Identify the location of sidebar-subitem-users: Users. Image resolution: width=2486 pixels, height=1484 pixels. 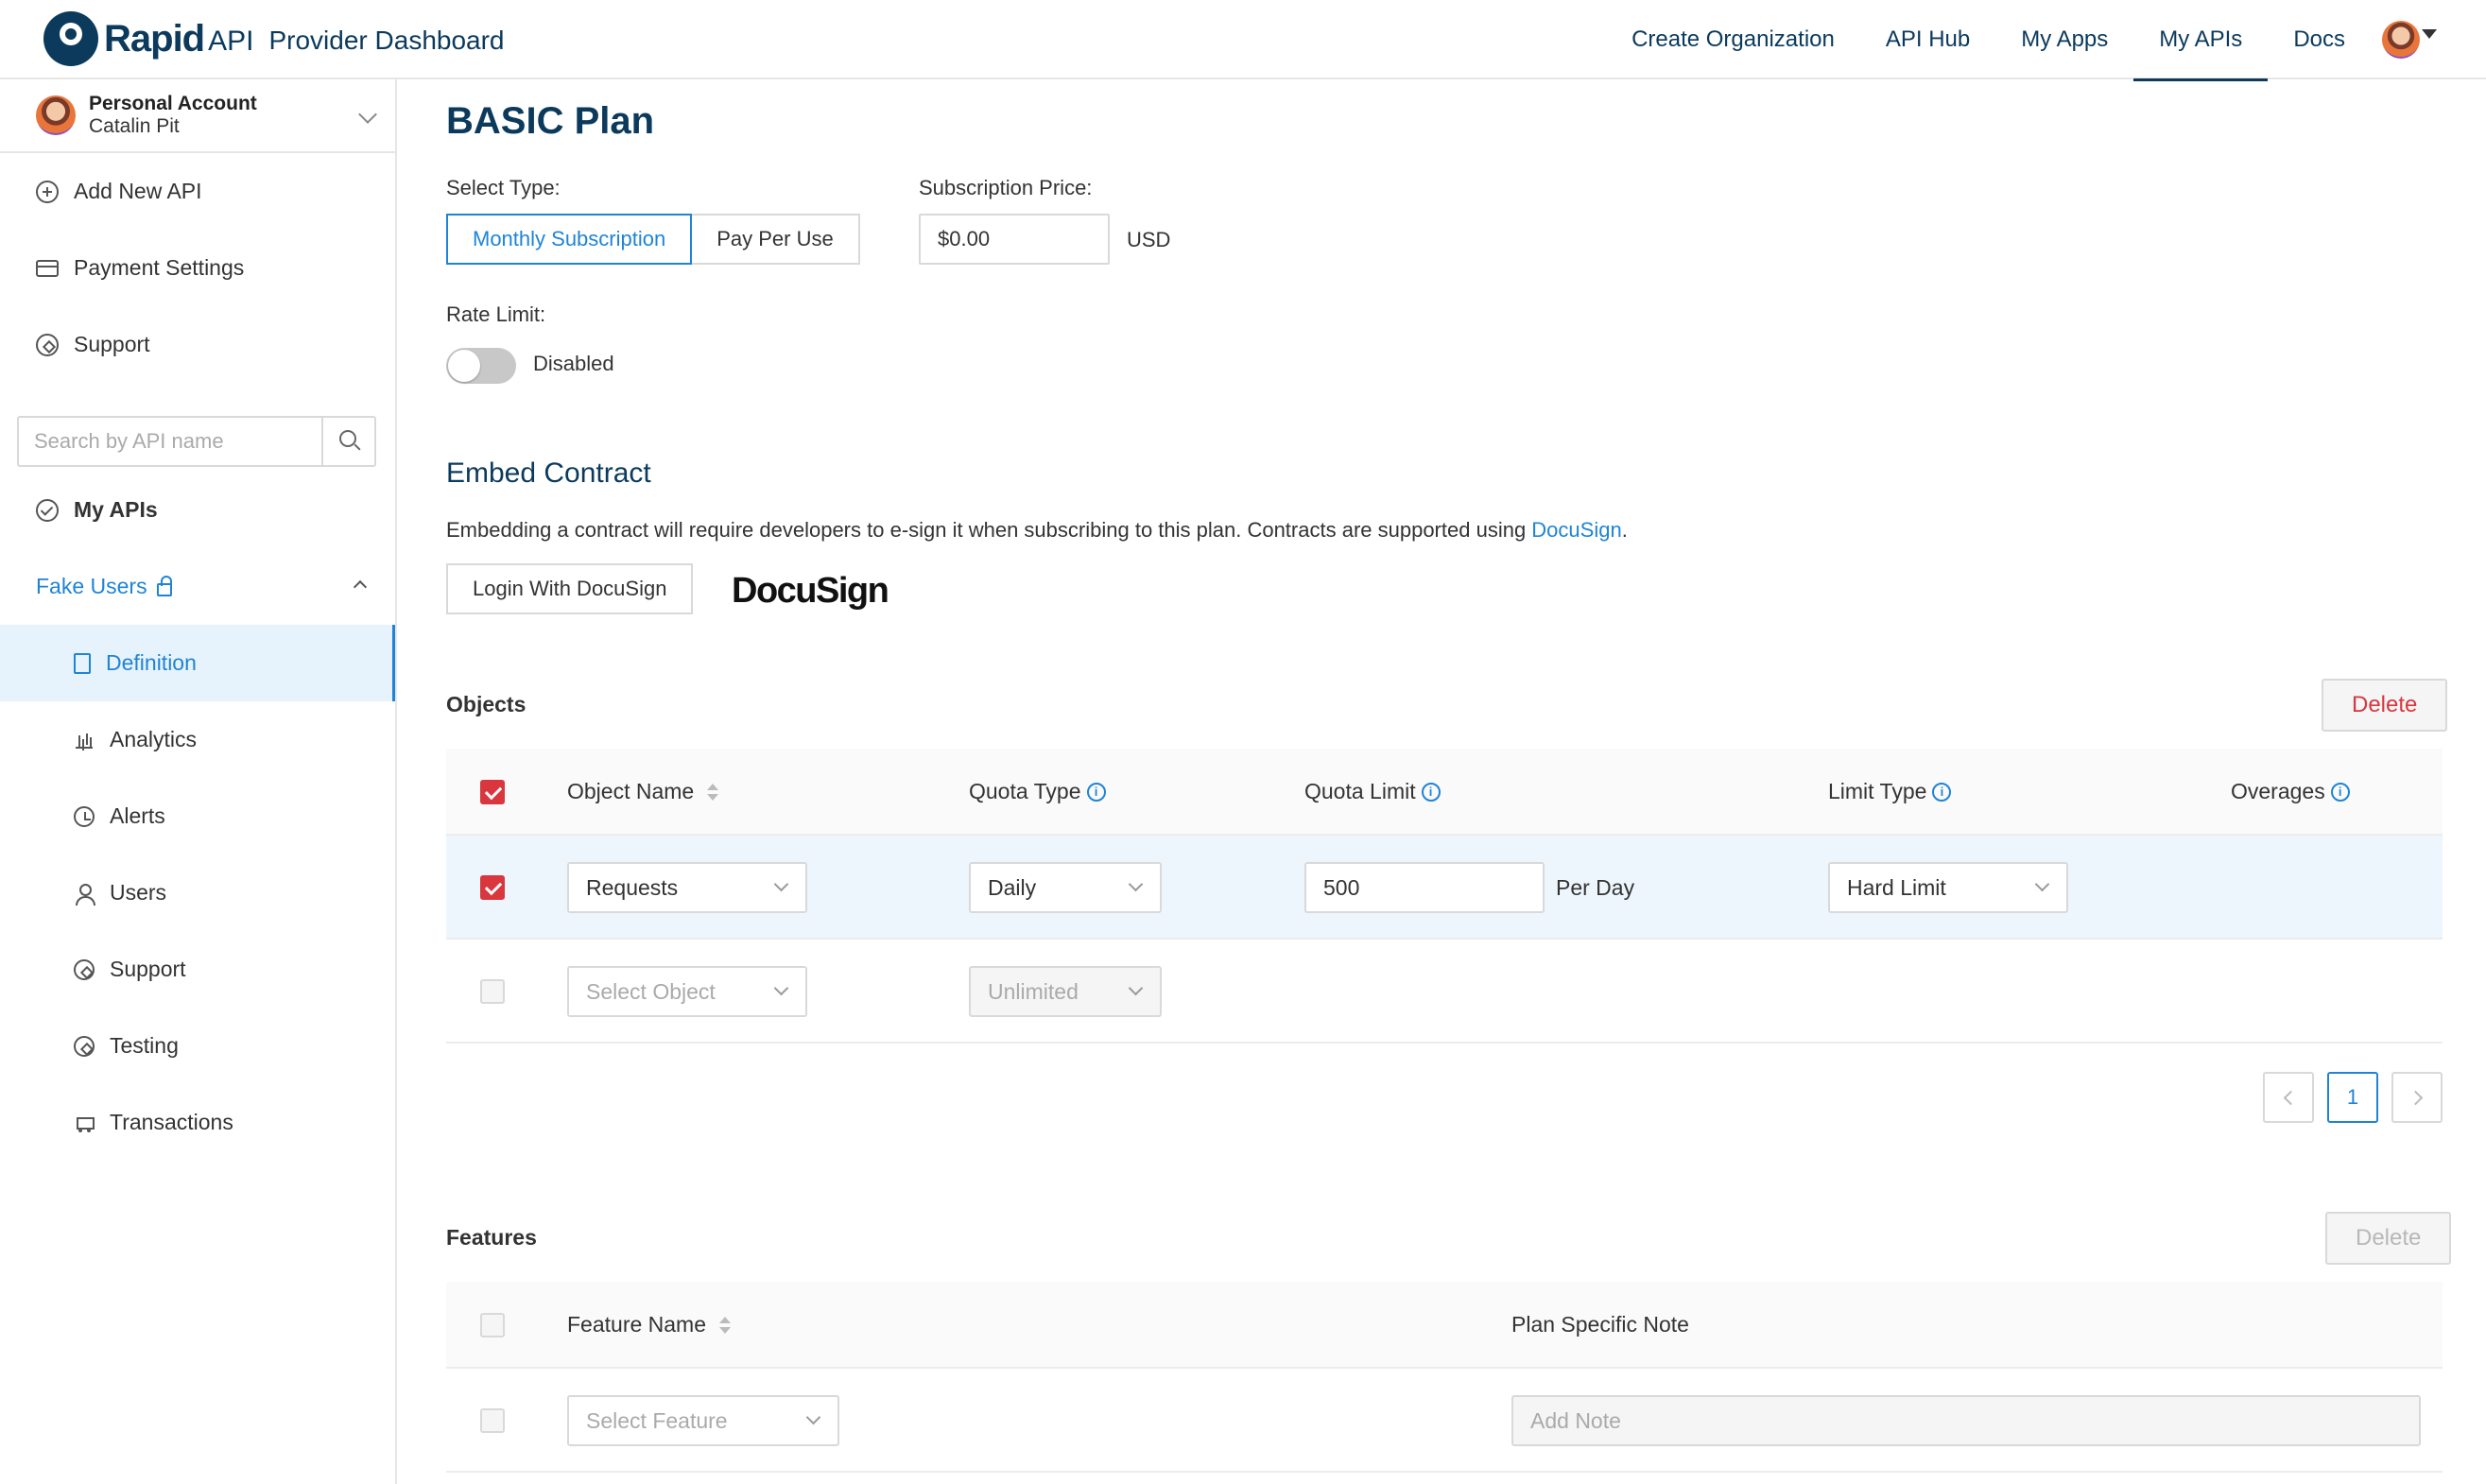
(197, 892).